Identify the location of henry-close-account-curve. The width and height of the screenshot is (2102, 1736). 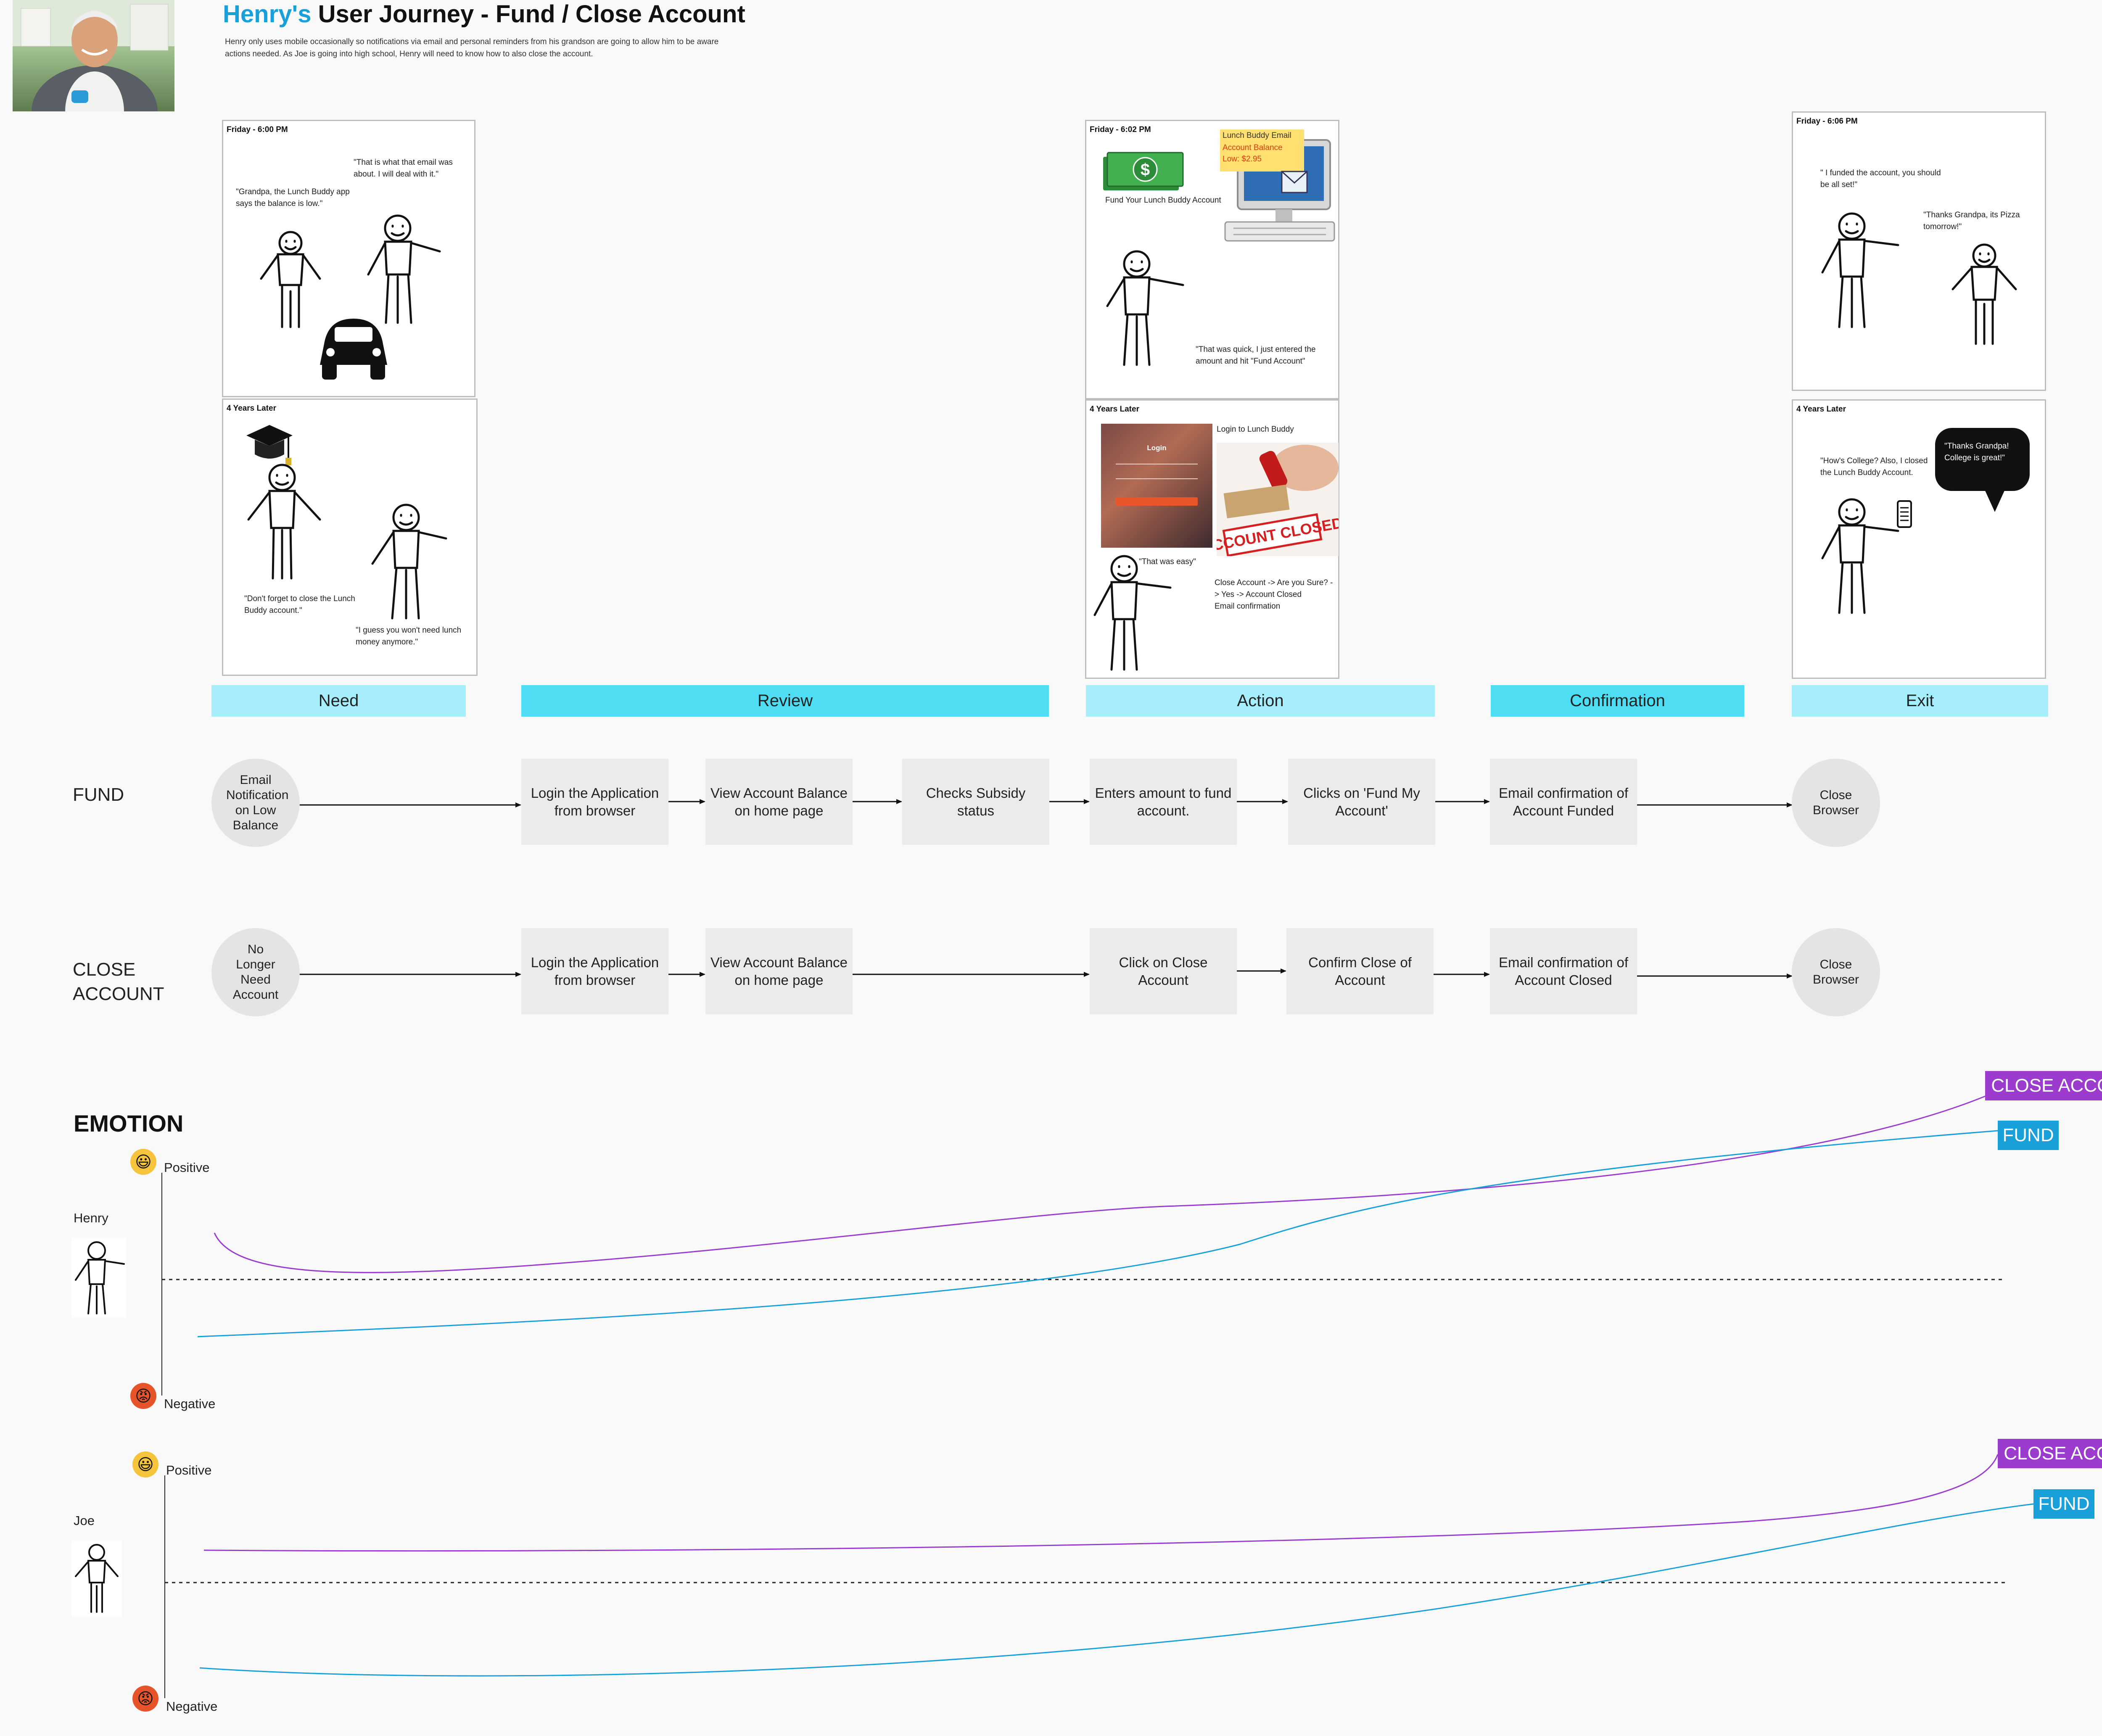
(1100, 1184).